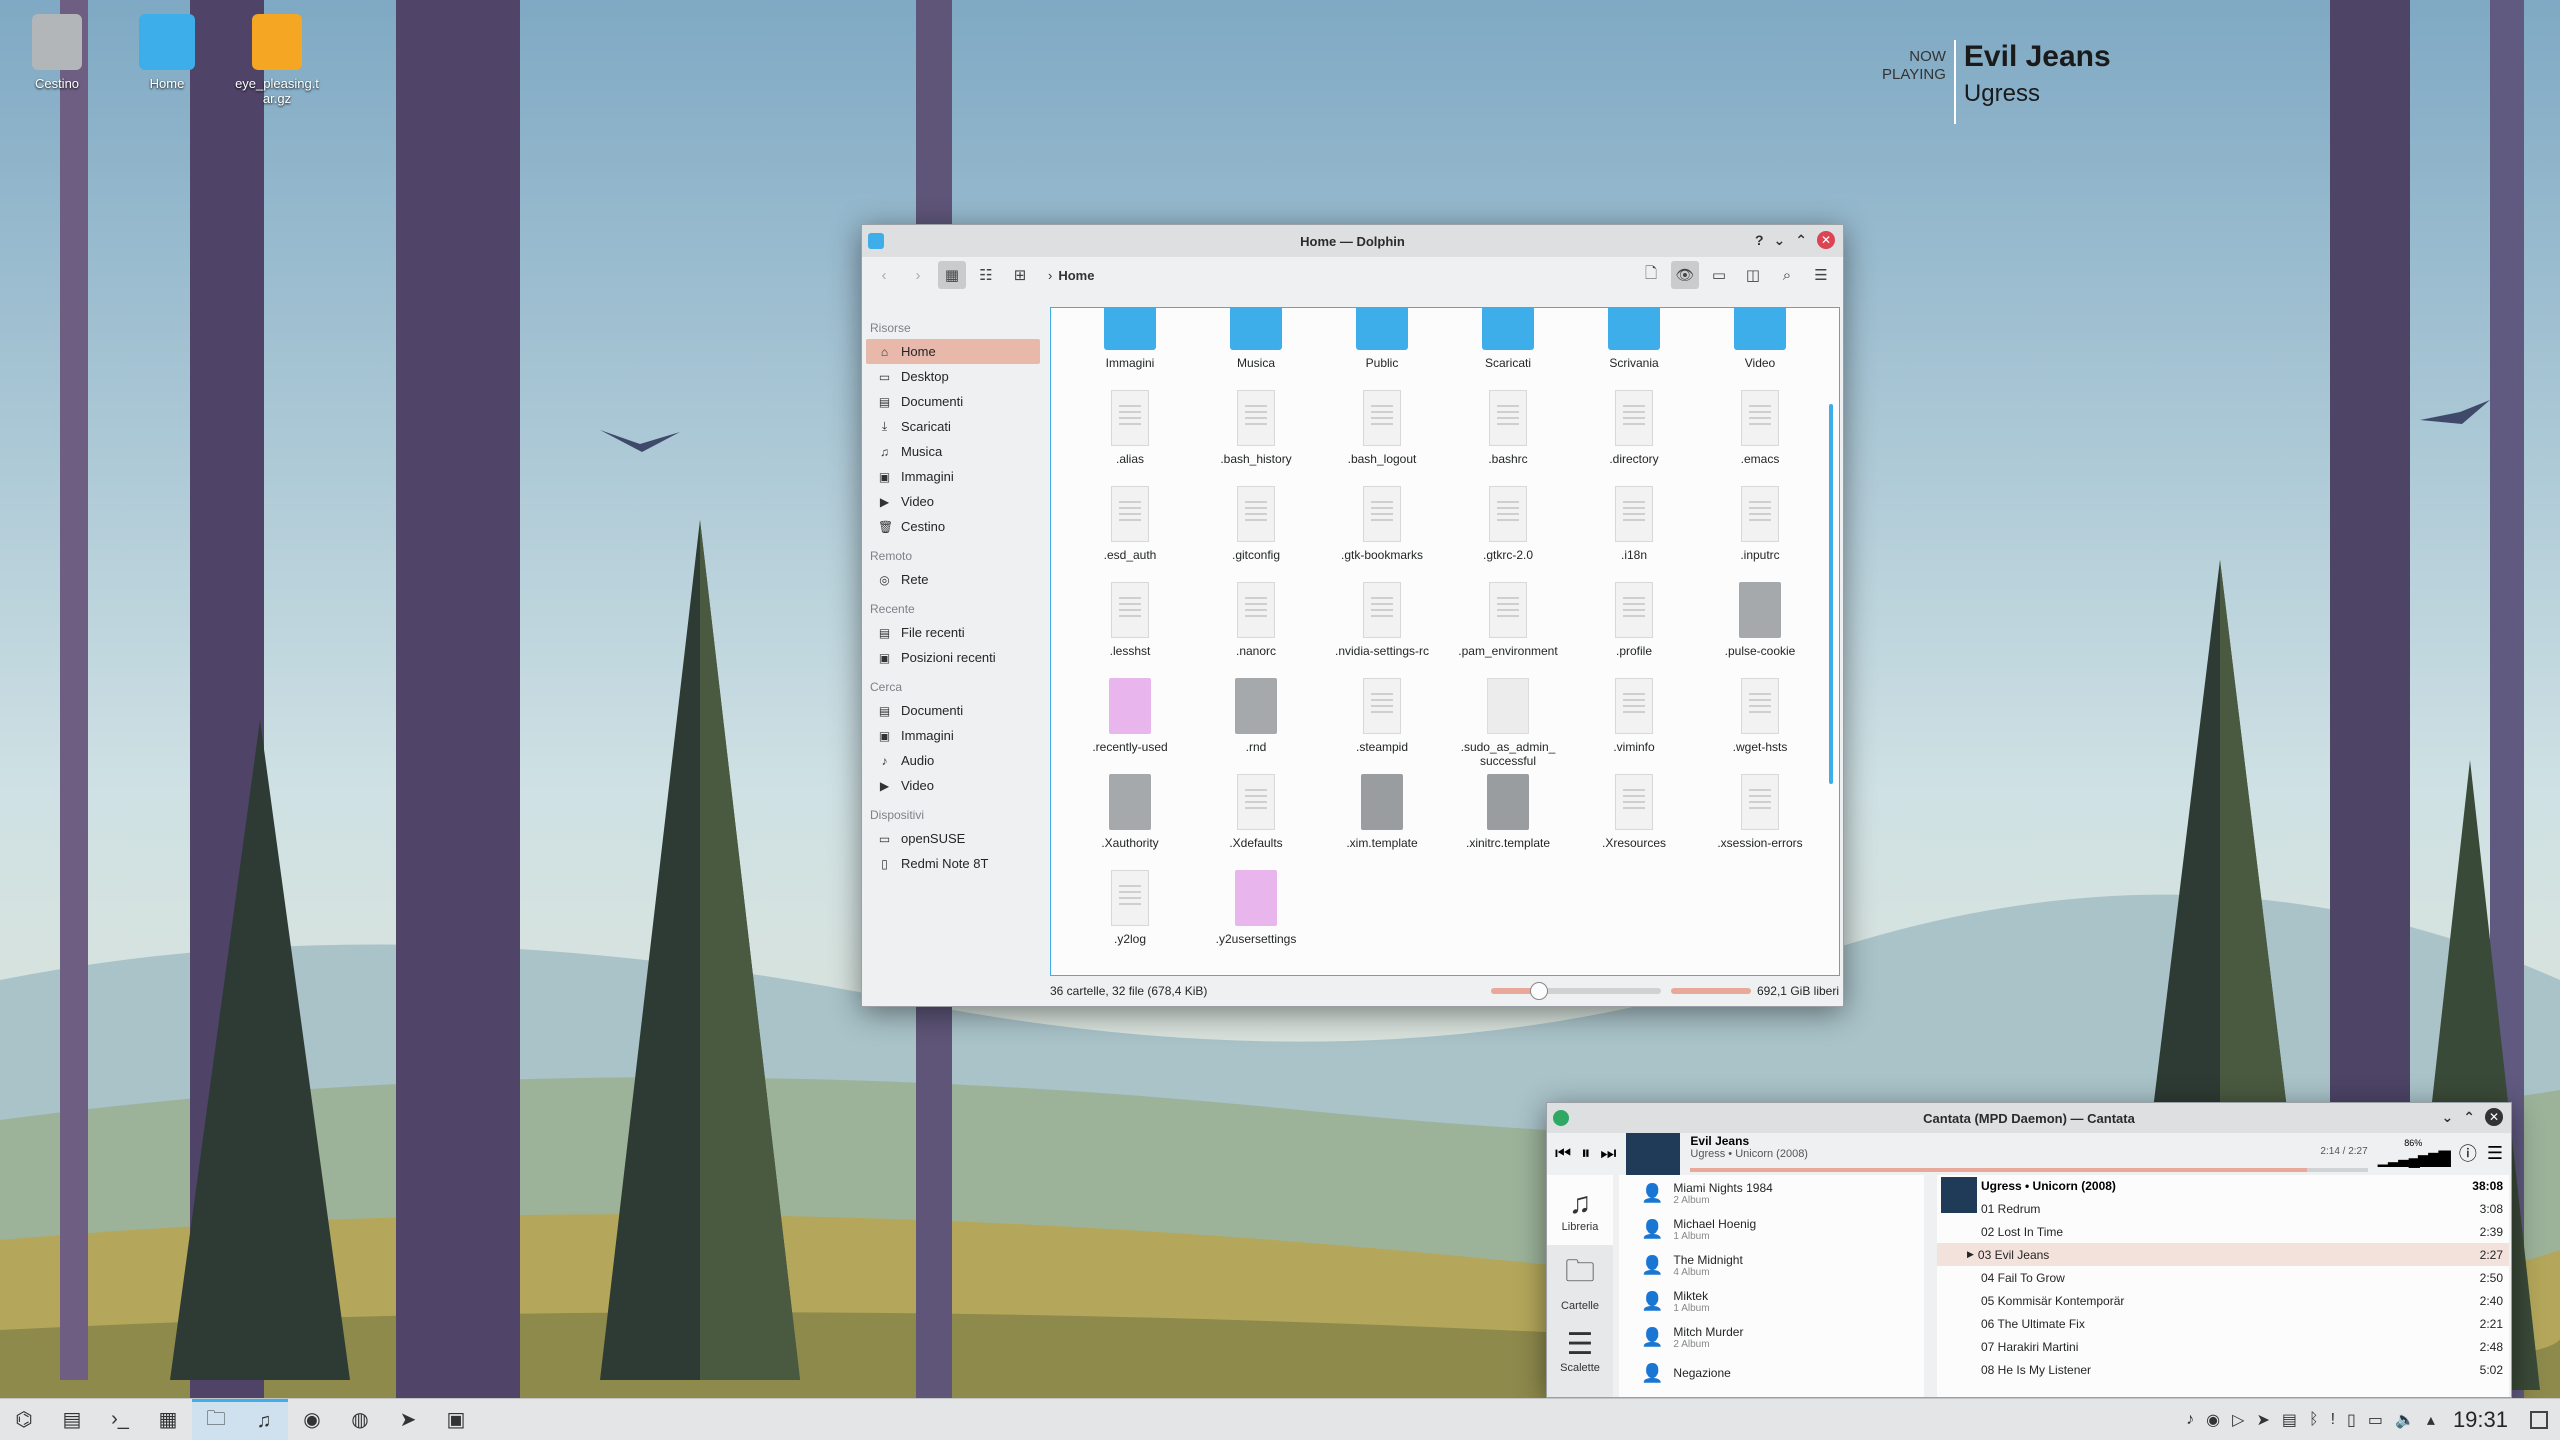  I want to click on minimize-icon: ⌄, so click(2448, 1117).